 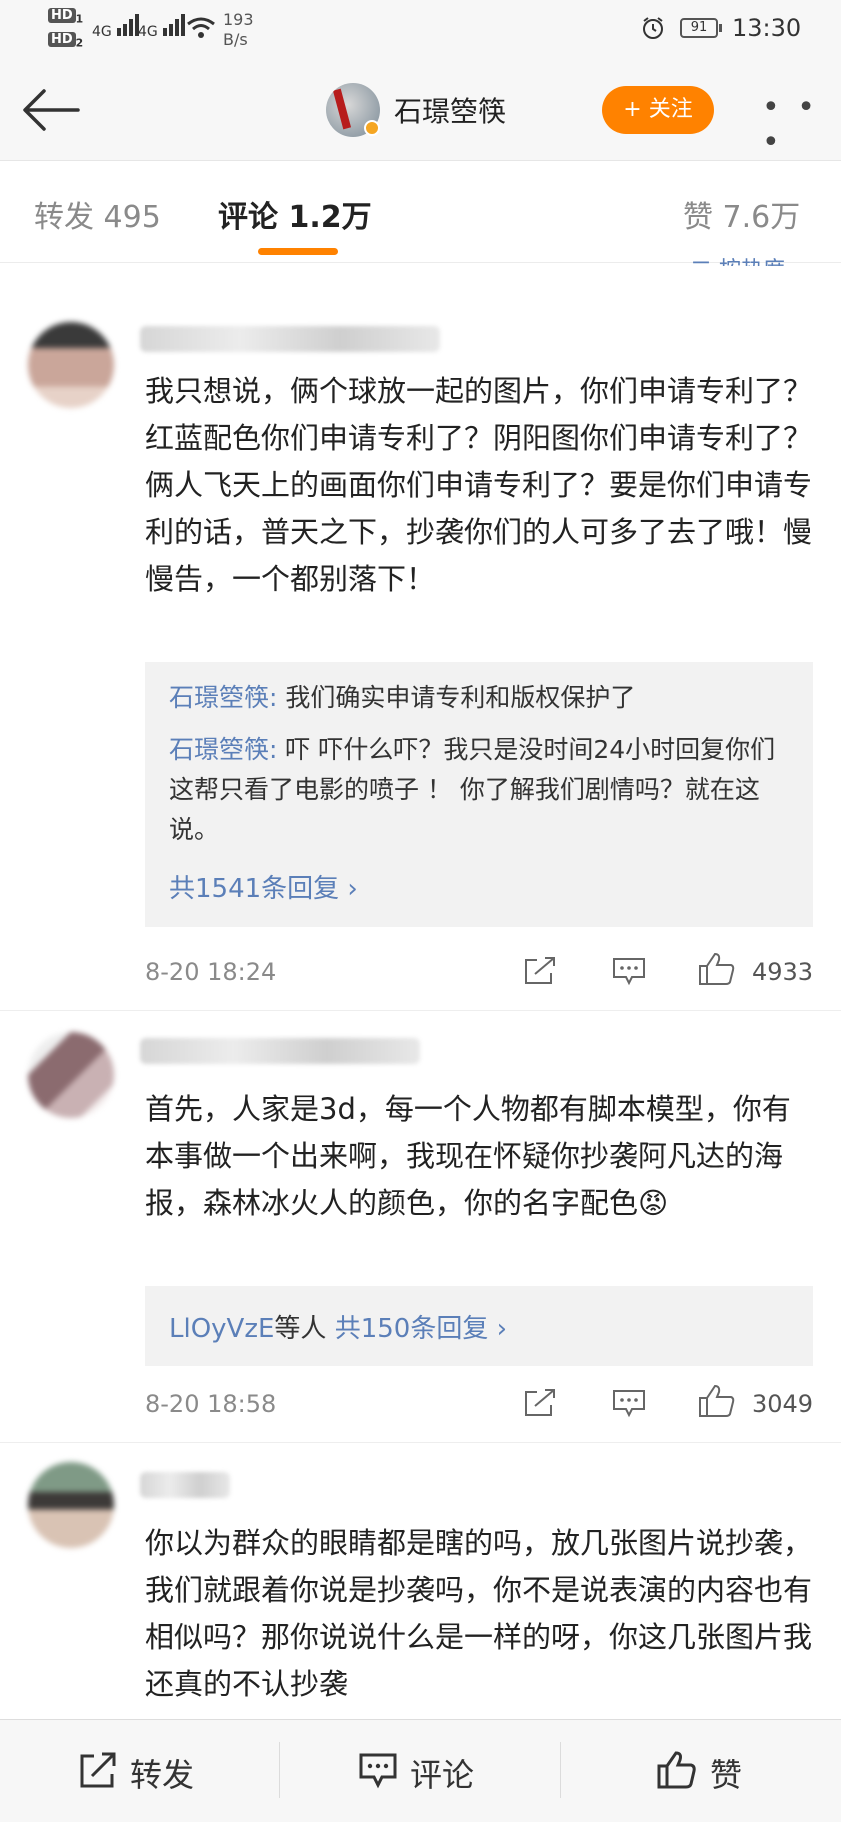 I want to click on net-speed-unit: B/s, so click(x=235, y=39).